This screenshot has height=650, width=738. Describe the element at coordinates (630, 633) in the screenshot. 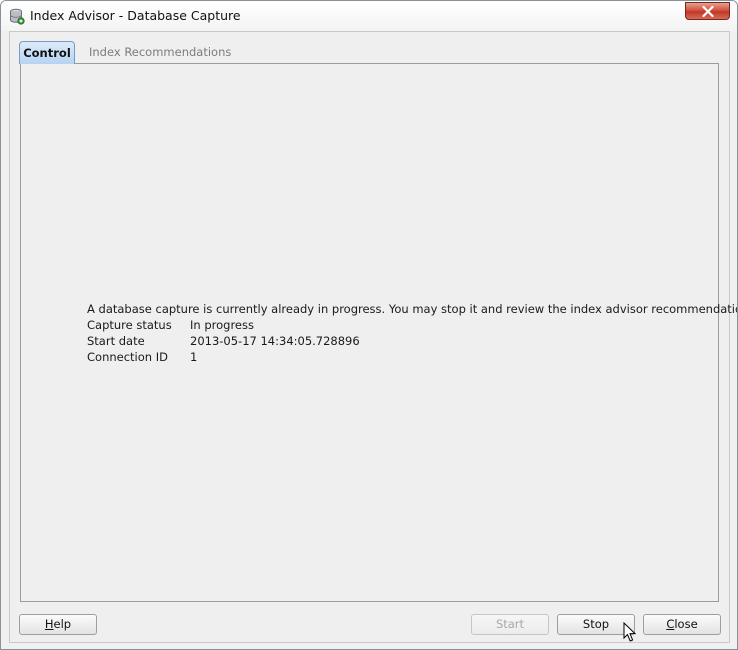

I see `mouse-pointer-icon` at that location.